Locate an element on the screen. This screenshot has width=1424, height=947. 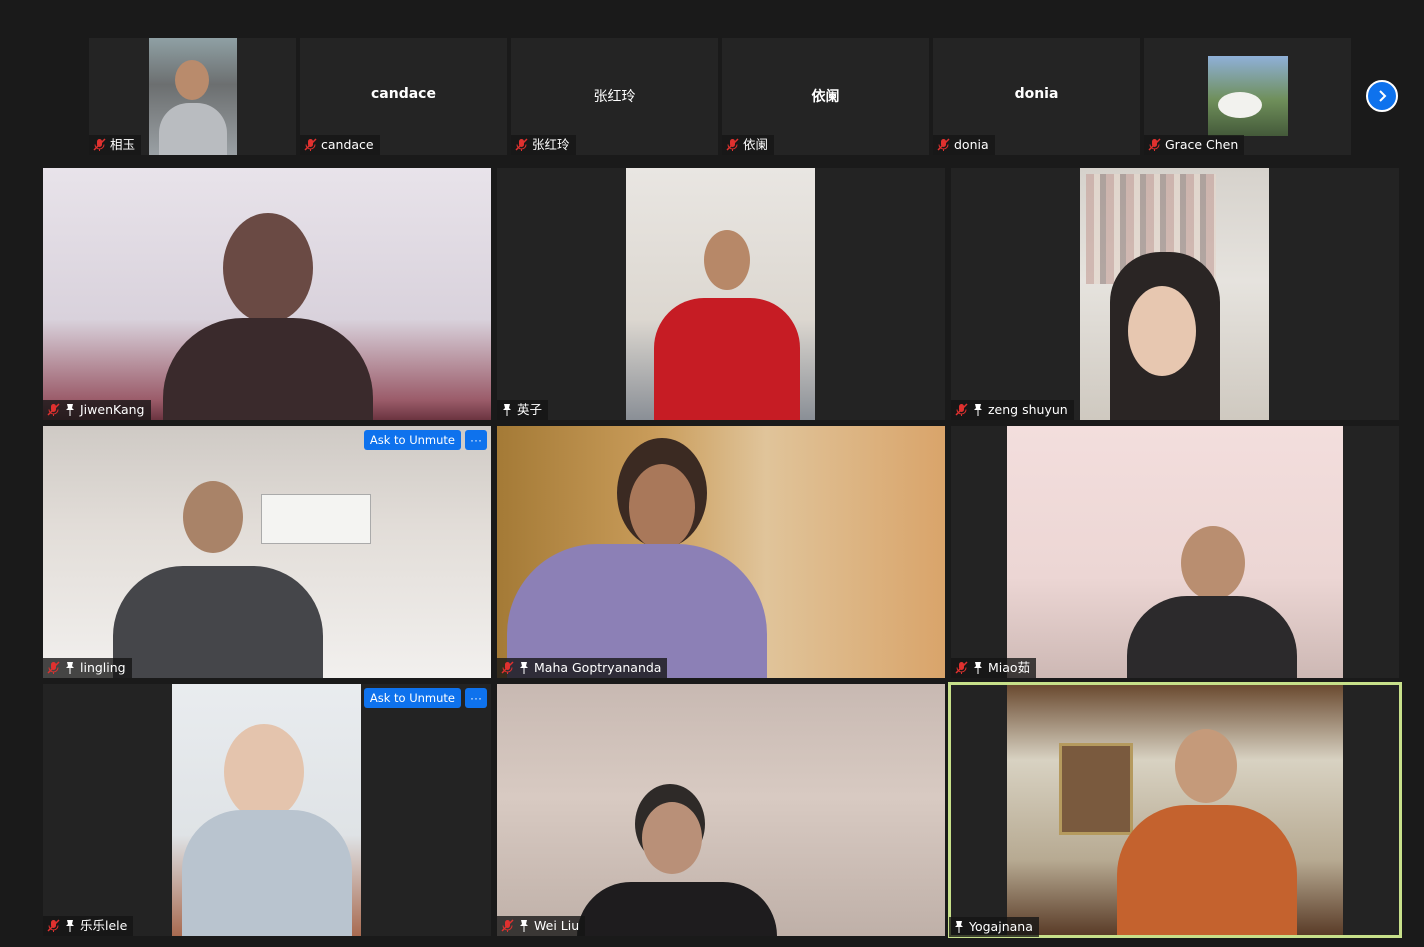
strip-tile-5: donia donia is located at coordinates (1036, 96).